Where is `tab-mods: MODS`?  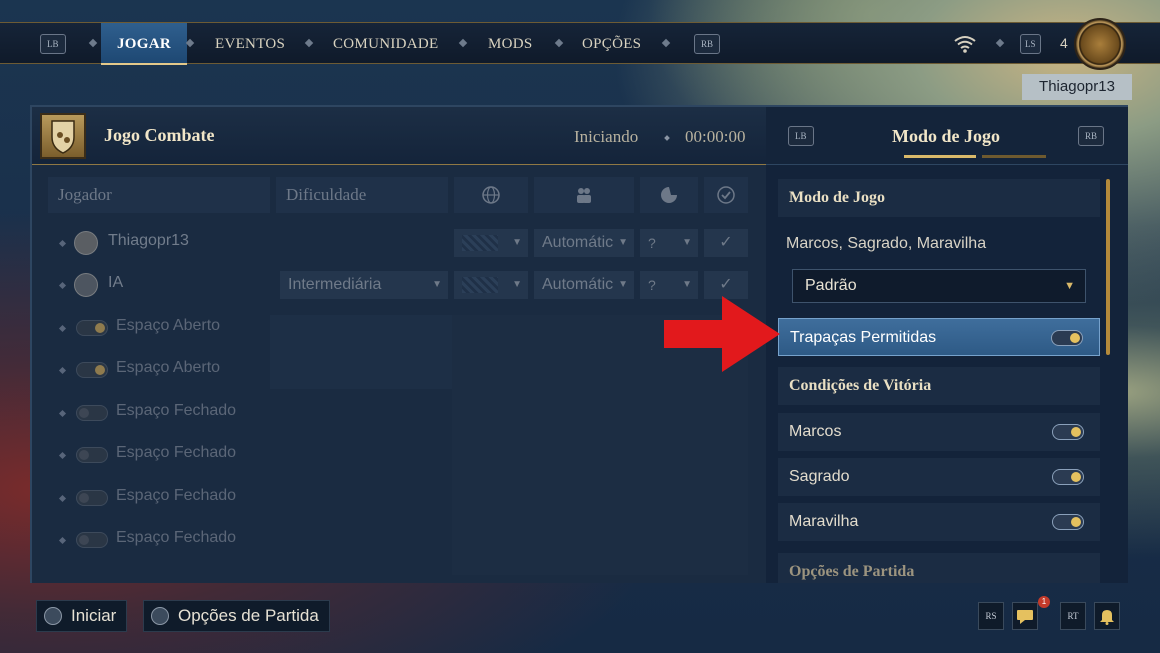 tab-mods: MODS is located at coordinates (510, 44).